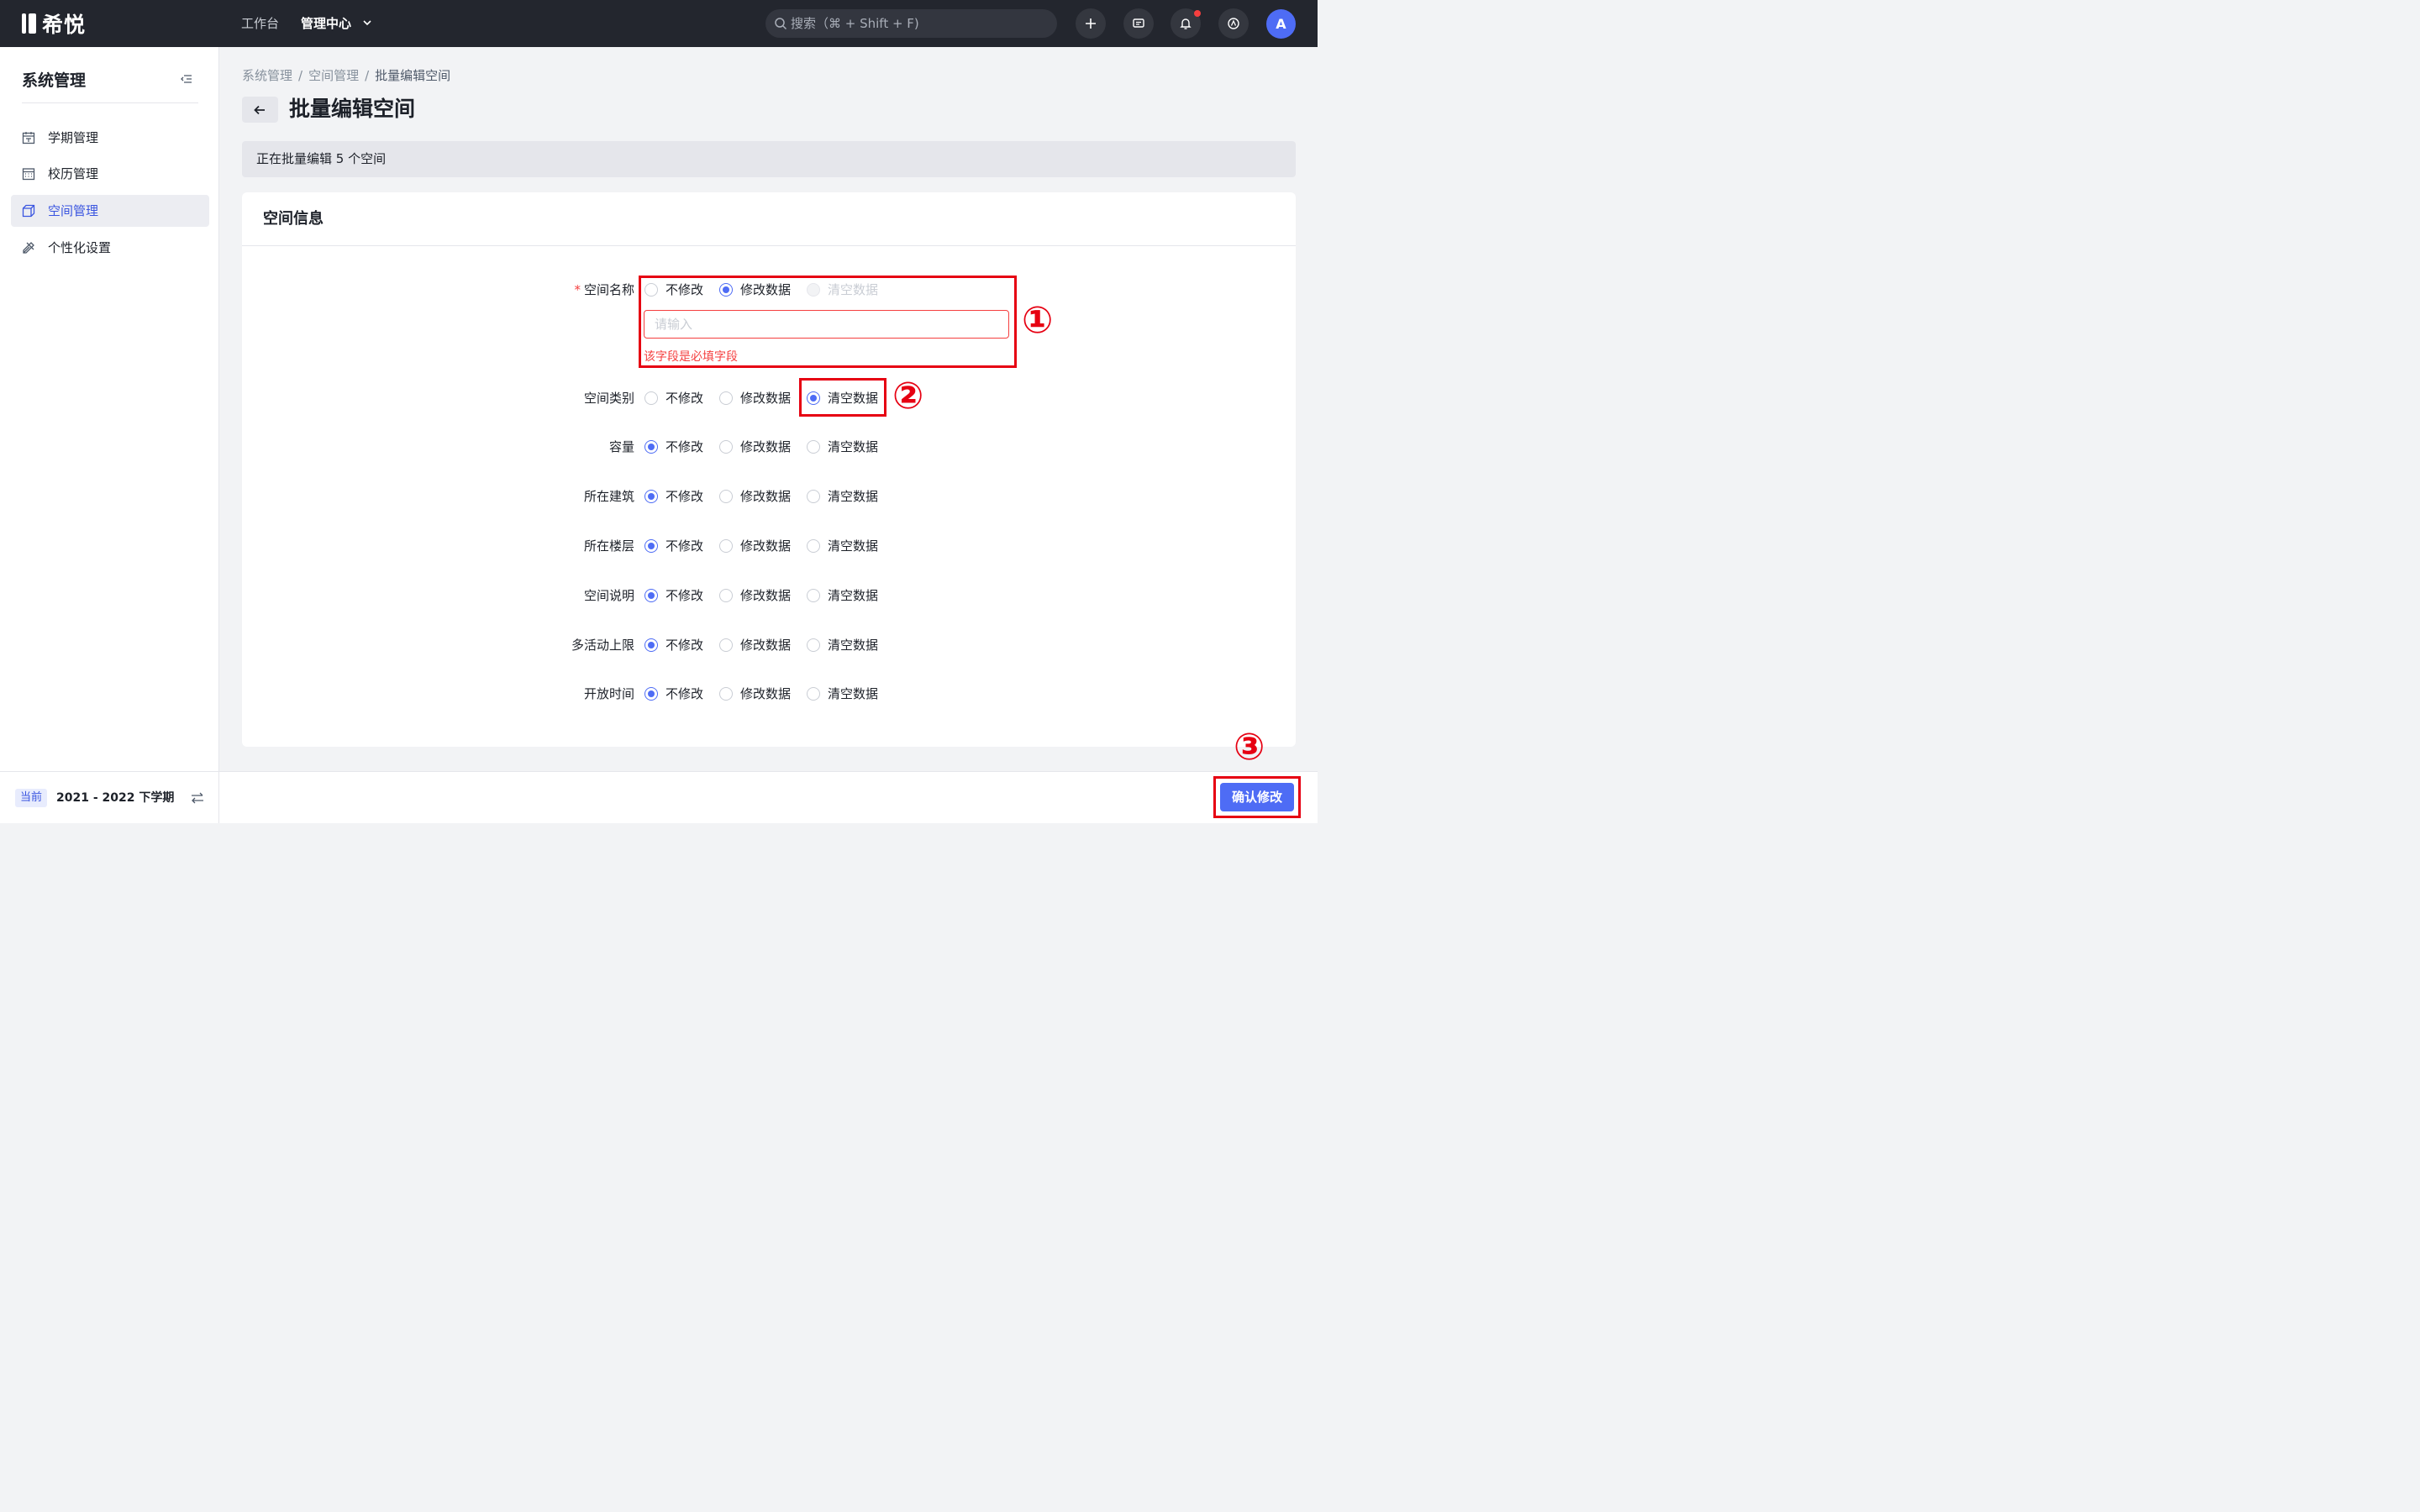 The width and height of the screenshot is (2420, 1512). I want to click on calendar-icon, so click(28, 138).